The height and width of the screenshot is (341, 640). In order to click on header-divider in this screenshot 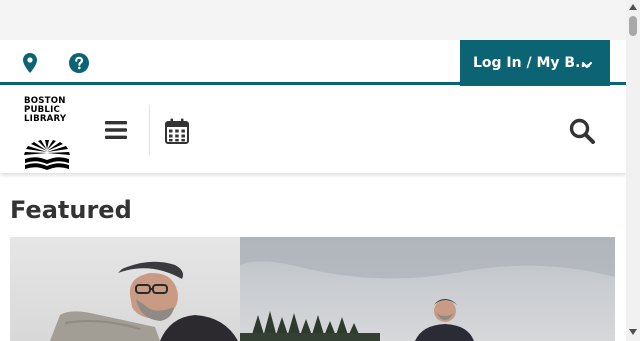, I will do `click(149, 130)`.